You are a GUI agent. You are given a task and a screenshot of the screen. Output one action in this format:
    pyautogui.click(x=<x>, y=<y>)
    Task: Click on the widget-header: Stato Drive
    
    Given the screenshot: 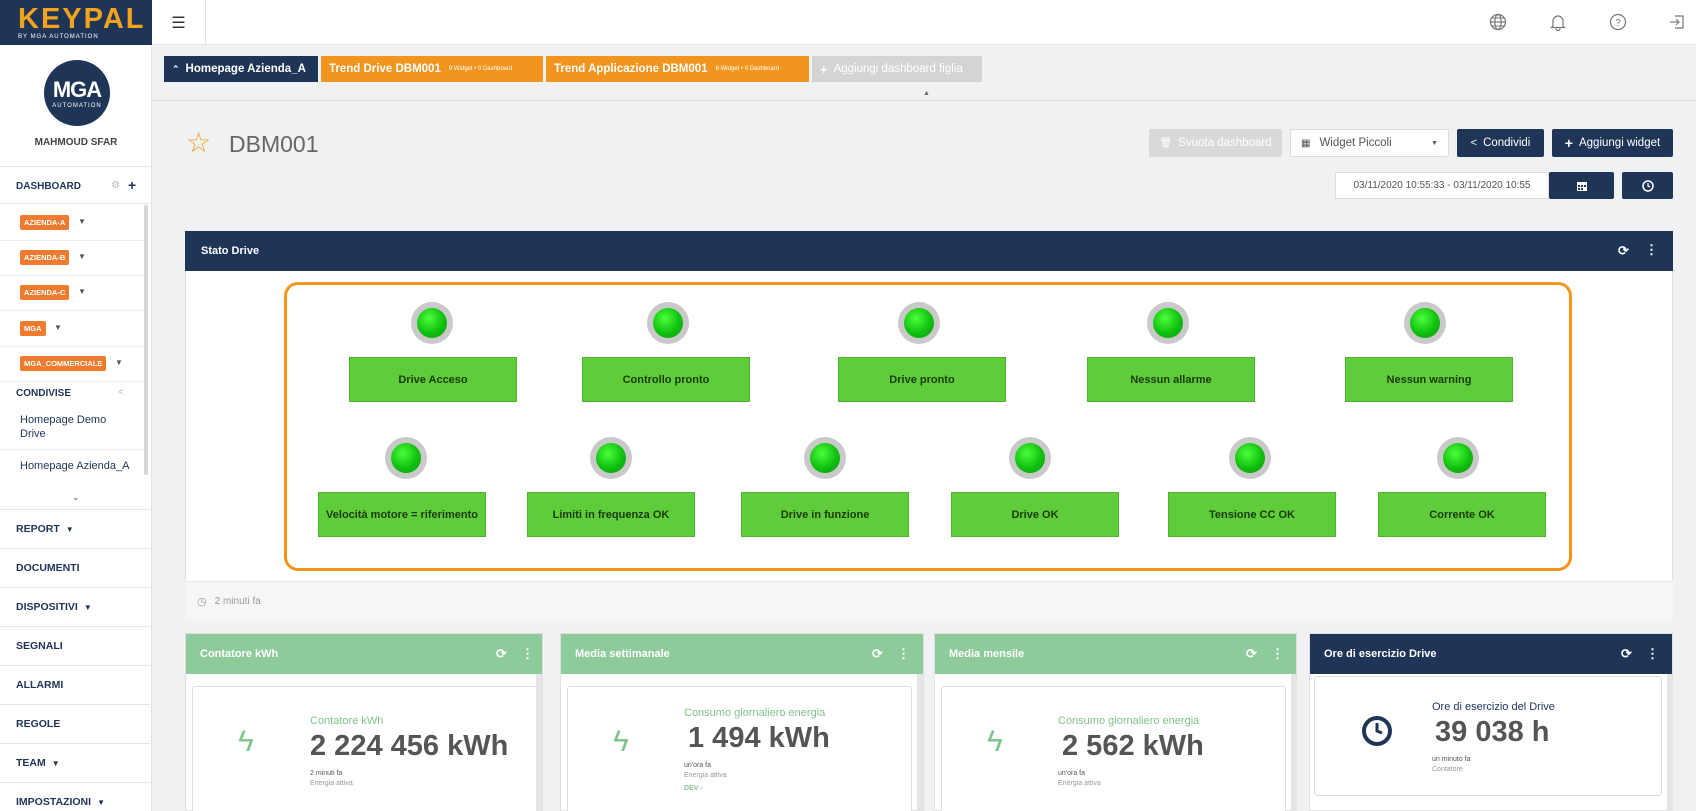 What is the action you would take?
    pyautogui.click(x=929, y=251)
    